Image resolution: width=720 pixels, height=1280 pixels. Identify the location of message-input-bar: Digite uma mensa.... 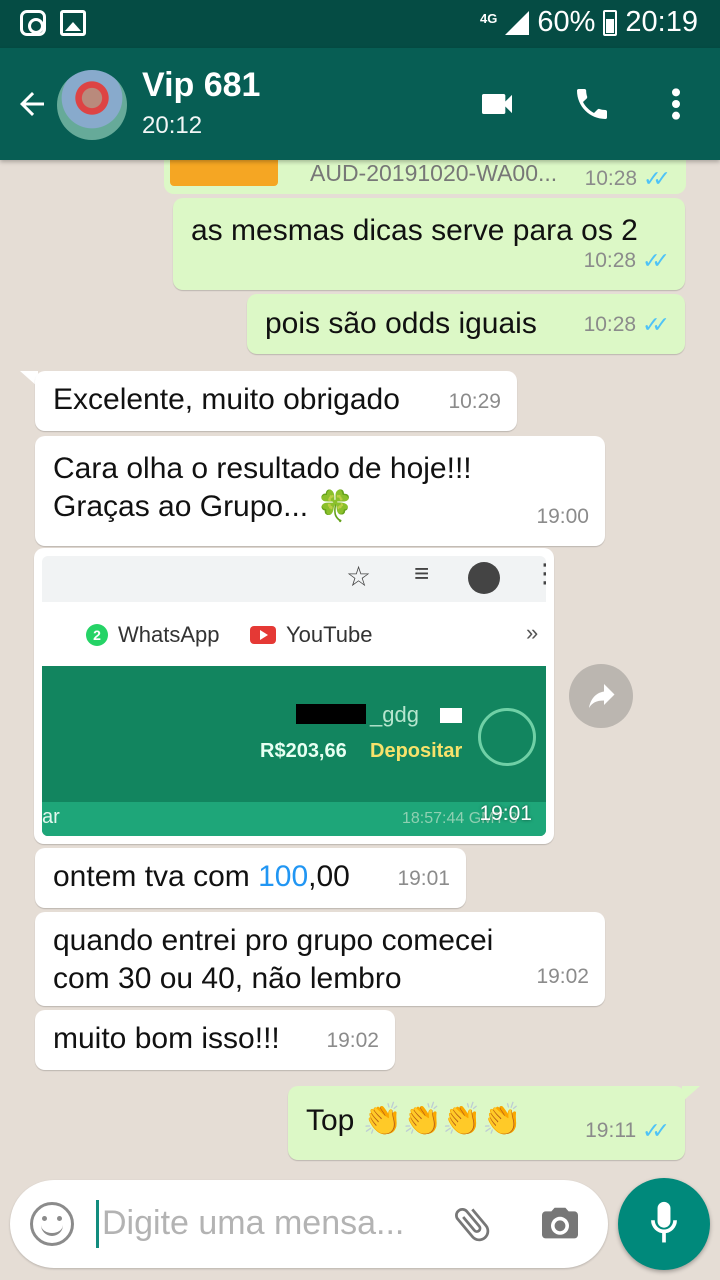
(309, 1224).